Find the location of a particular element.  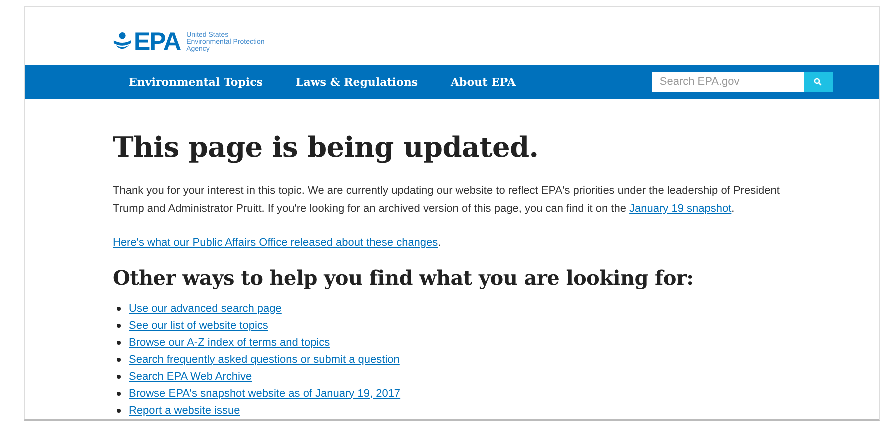

nav-link: Laws & Regulations is located at coordinates (357, 82).